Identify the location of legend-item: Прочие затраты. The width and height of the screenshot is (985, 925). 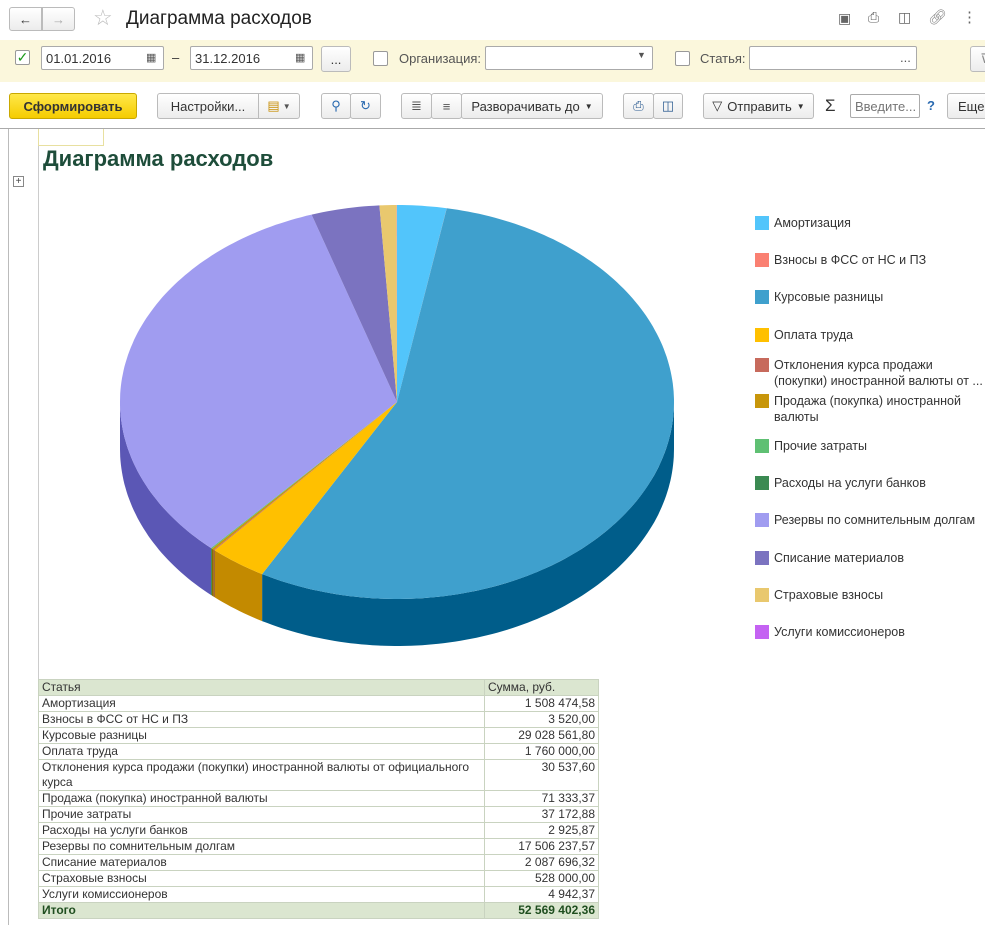
(870, 446).